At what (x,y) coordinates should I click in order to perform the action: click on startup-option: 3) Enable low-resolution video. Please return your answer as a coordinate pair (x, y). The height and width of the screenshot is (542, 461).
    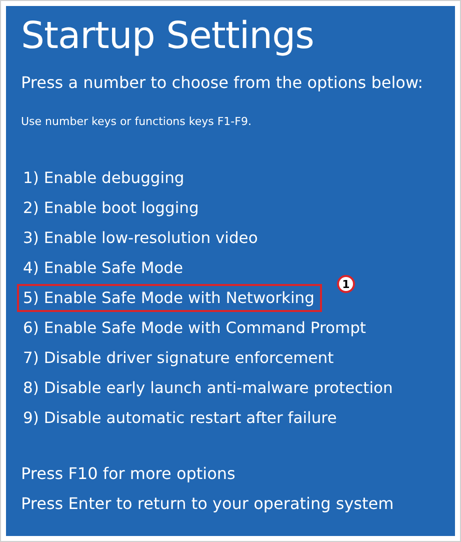
    Looking at the image, I should click on (143, 238).